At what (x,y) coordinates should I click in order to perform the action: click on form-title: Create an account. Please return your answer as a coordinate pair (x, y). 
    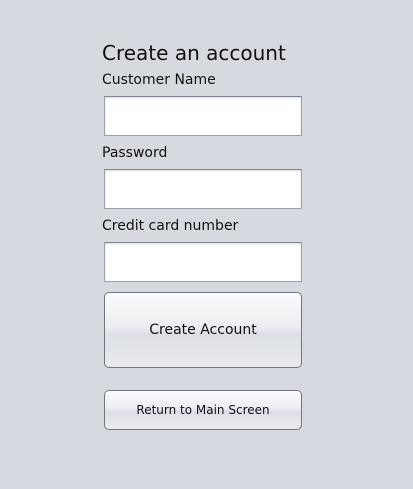
    Looking at the image, I should click on (194, 53).